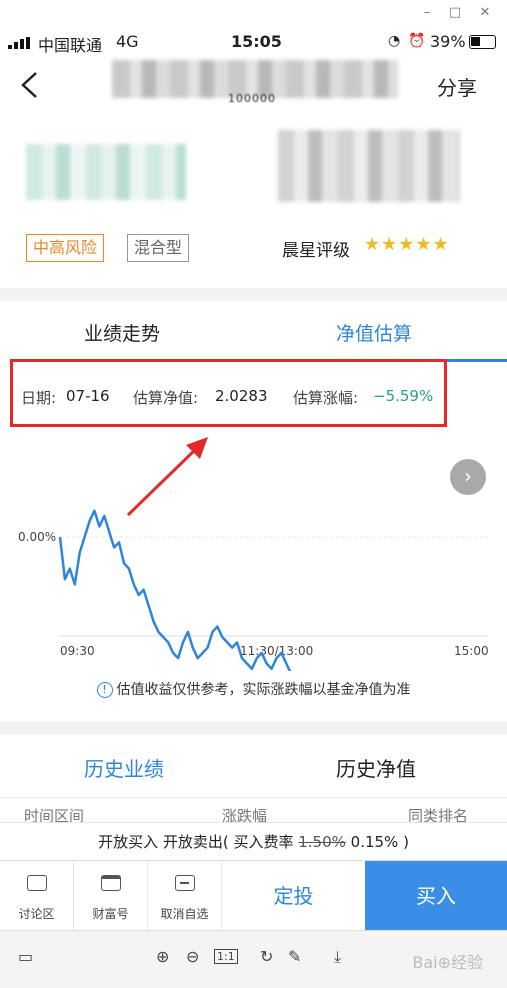 The image size is (507, 988). What do you see at coordinates (253, 780) in the screenshot?
I see `history-section: 历史业绩 历史净值 时间区间 涨跌幅 同类排名` at bounding box center [253, 780].